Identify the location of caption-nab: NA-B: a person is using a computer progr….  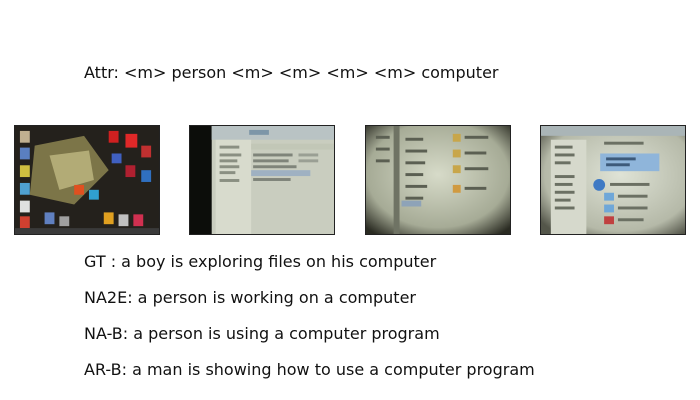
(262, 333).